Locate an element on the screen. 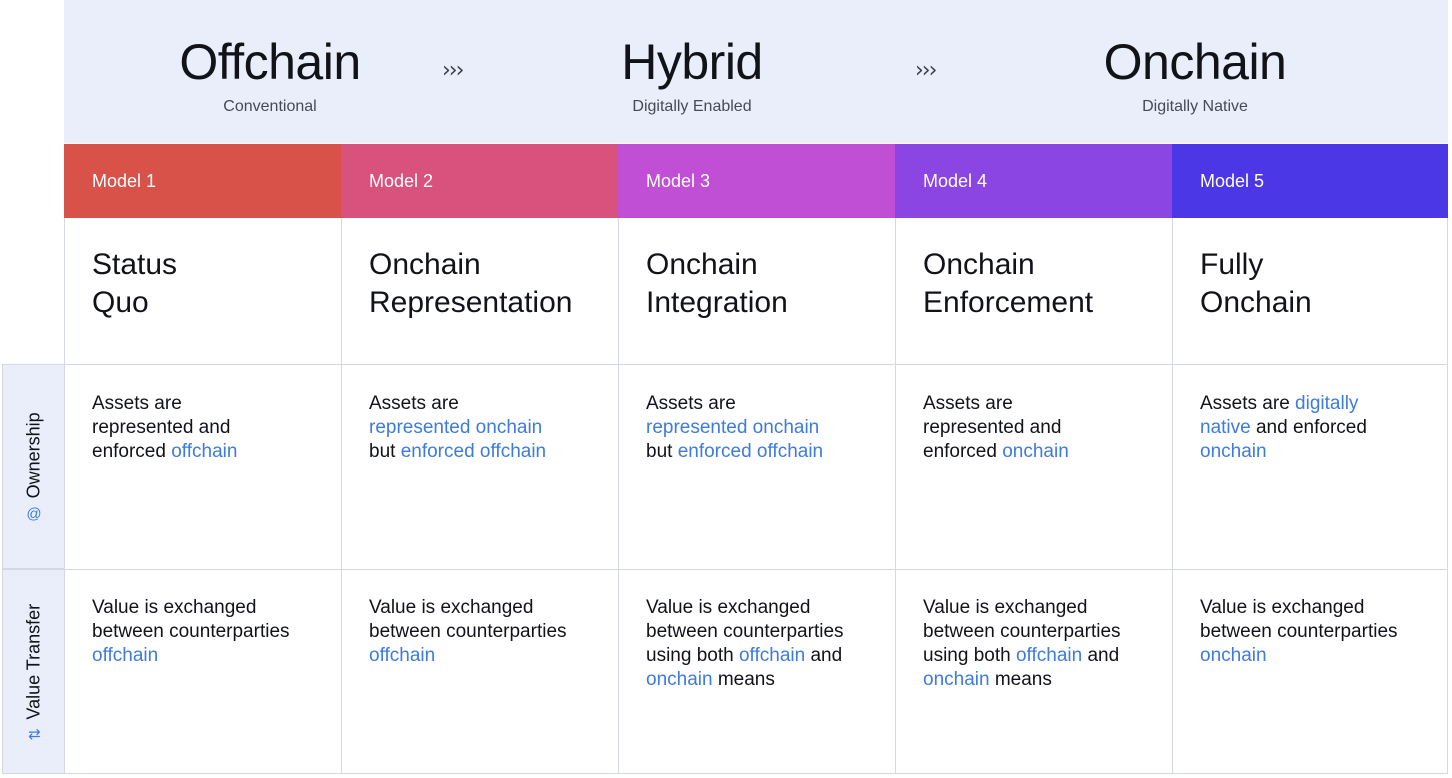 The height and width of the screenshot is (778, 1452). highlighted-text: native is located at coordinates (1225, 427).